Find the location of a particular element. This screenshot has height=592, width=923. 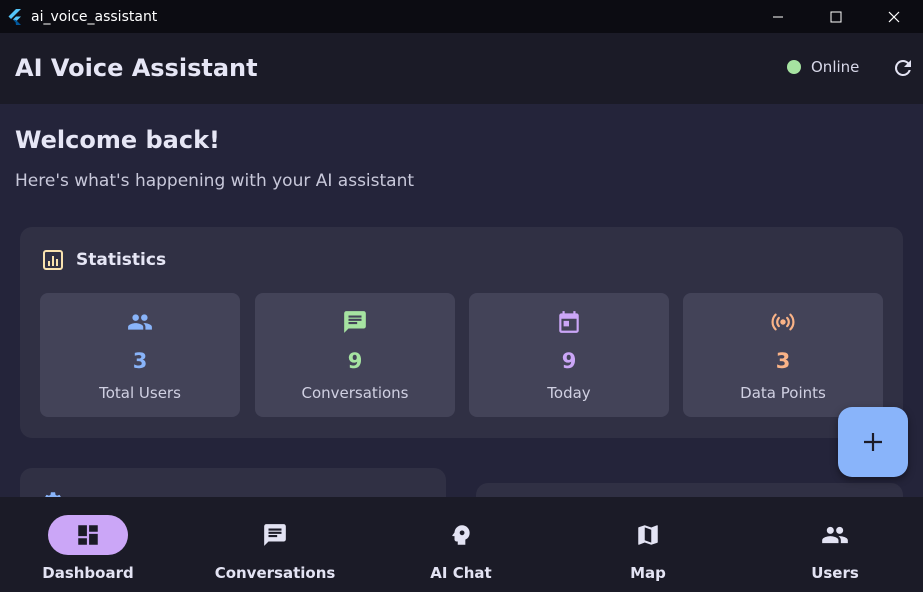

maximize-button is located at coordinates (836, 16).